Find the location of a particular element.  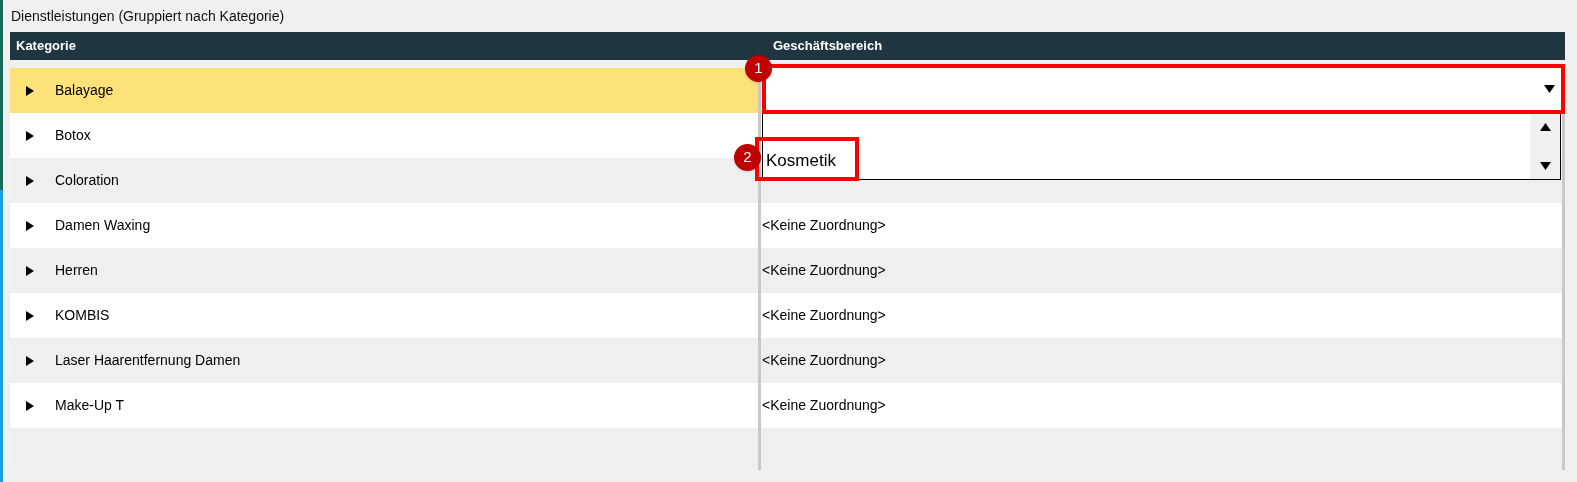

dropdown-option: Kosmetik is located at coordinates (1146, 160).